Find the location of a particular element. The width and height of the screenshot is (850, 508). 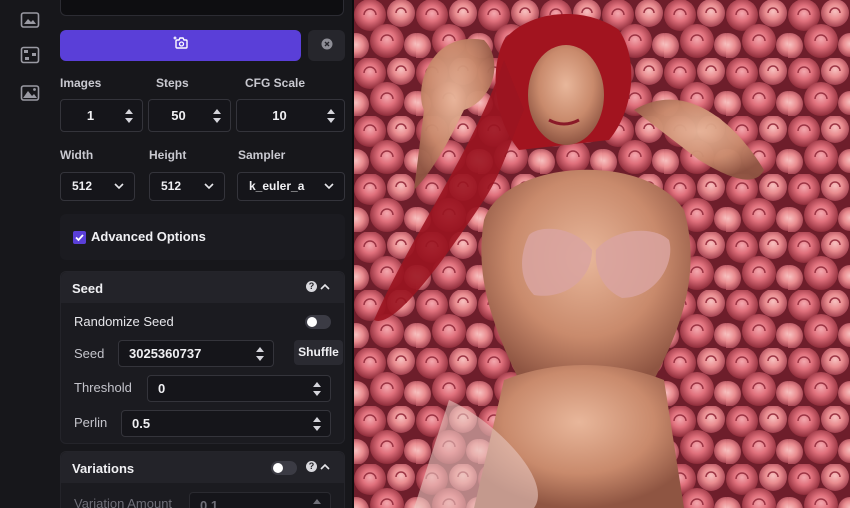

images-input: 1 is located at coordinates (101, 115).